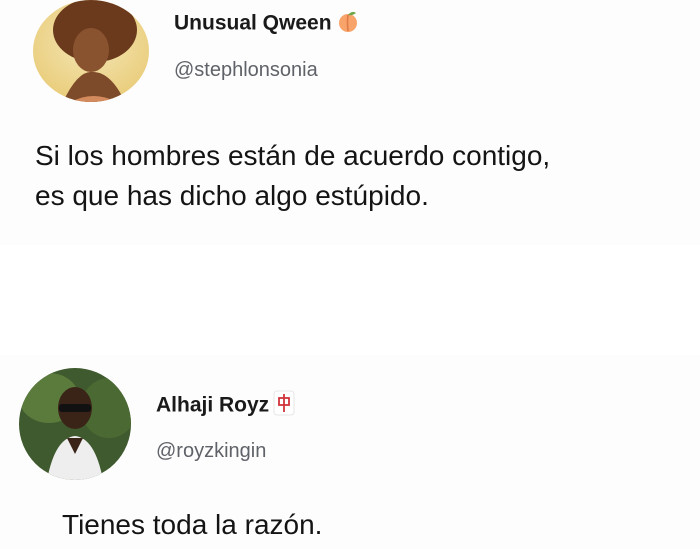 The width and height of the screenshot is (700, 549). Describe the element at coordinates (246, 70) in the screenshot. I see `user-handle: @stephlonsonia` at that location.